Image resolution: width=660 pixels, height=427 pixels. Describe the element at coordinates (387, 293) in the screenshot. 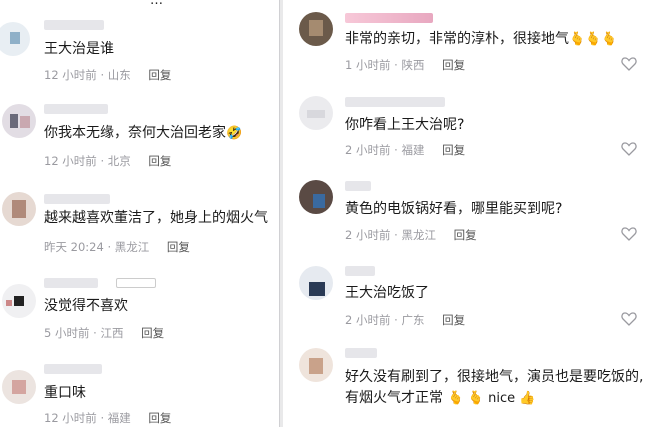

I see `comment-text: 王大治吃饭了` at that location.